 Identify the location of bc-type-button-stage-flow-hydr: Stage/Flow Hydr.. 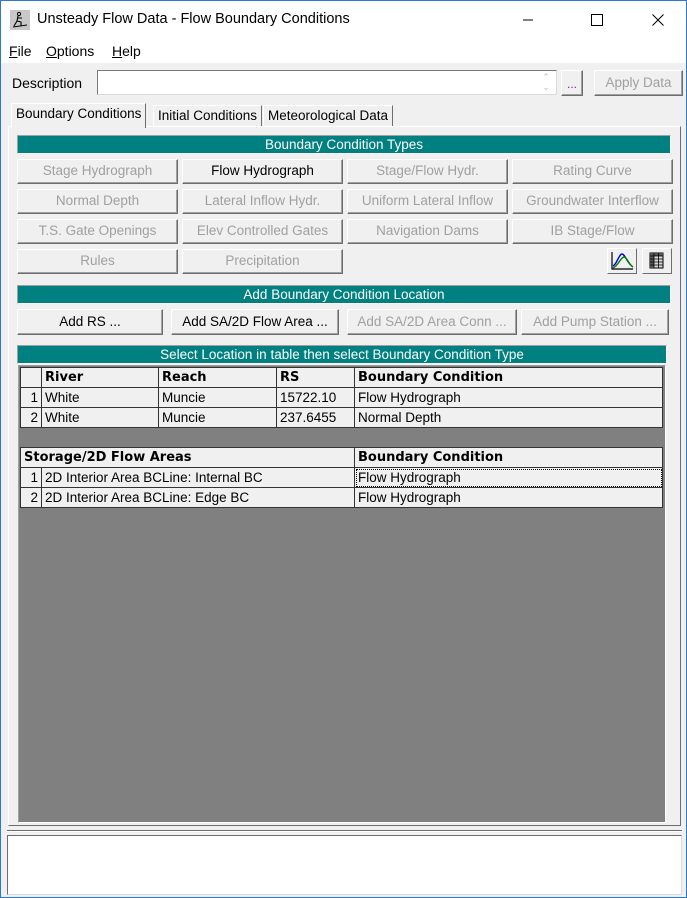
(427, 171).